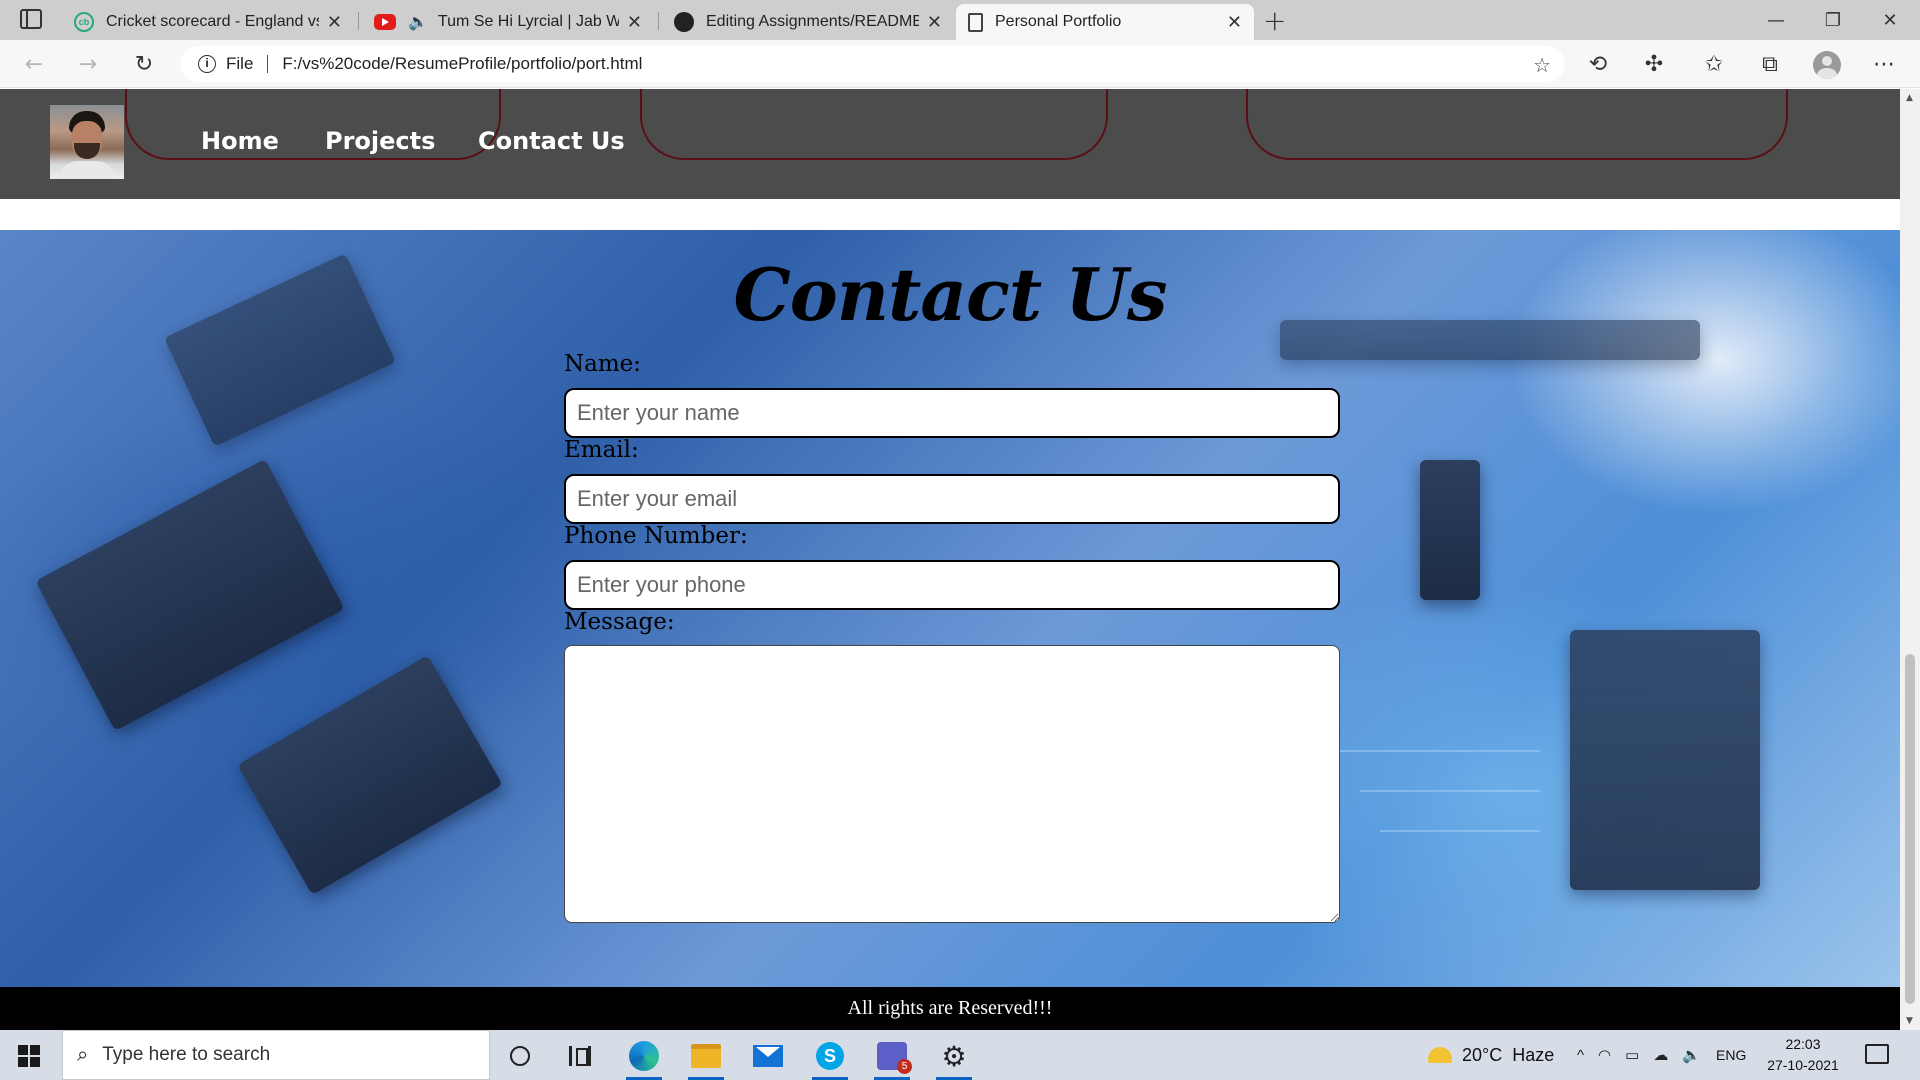  I want to click on weather-condition: Haze, so click(1533, 1054).